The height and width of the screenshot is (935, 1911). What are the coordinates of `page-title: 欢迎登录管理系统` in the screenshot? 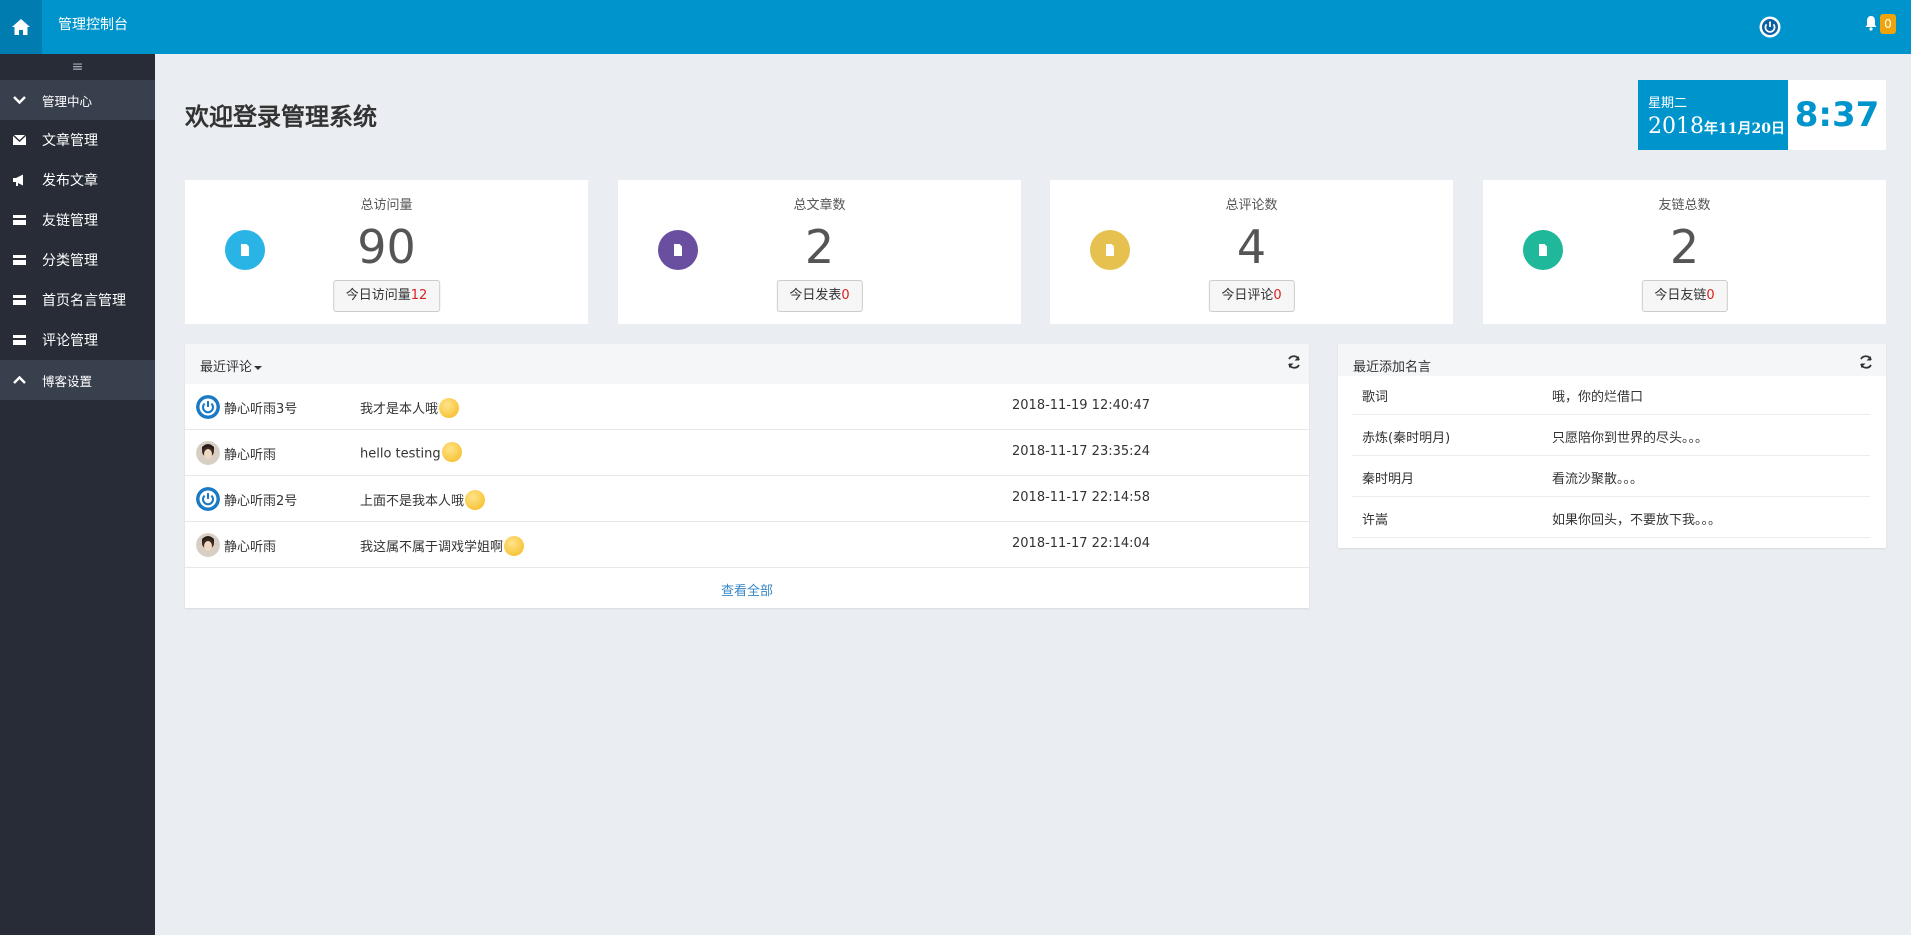 It's located at (281, 117).